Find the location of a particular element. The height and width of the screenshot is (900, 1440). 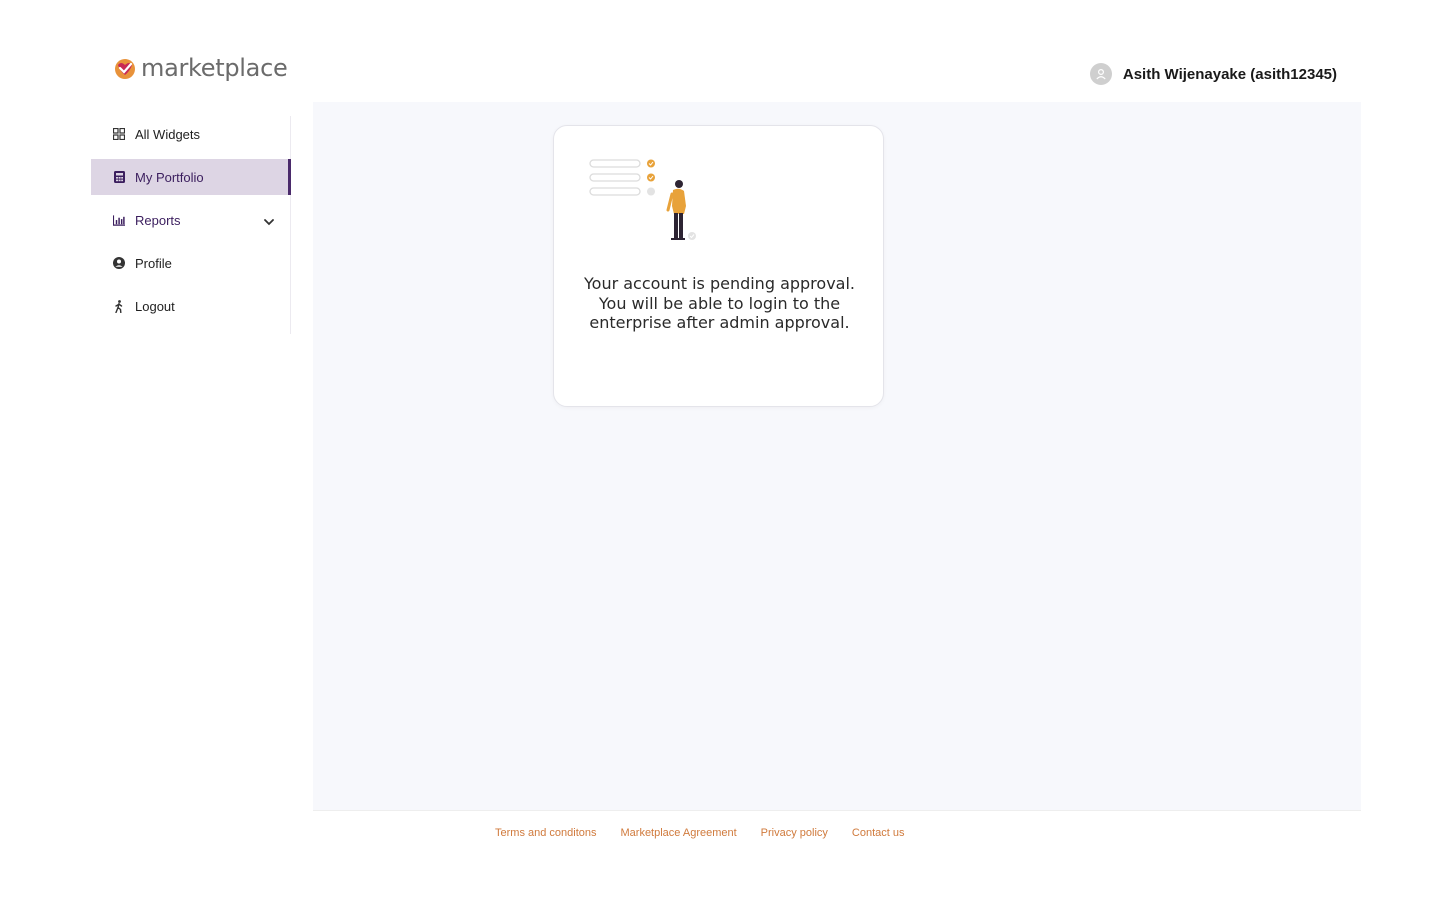

calculator-icon is located at coordinates (119, 177).